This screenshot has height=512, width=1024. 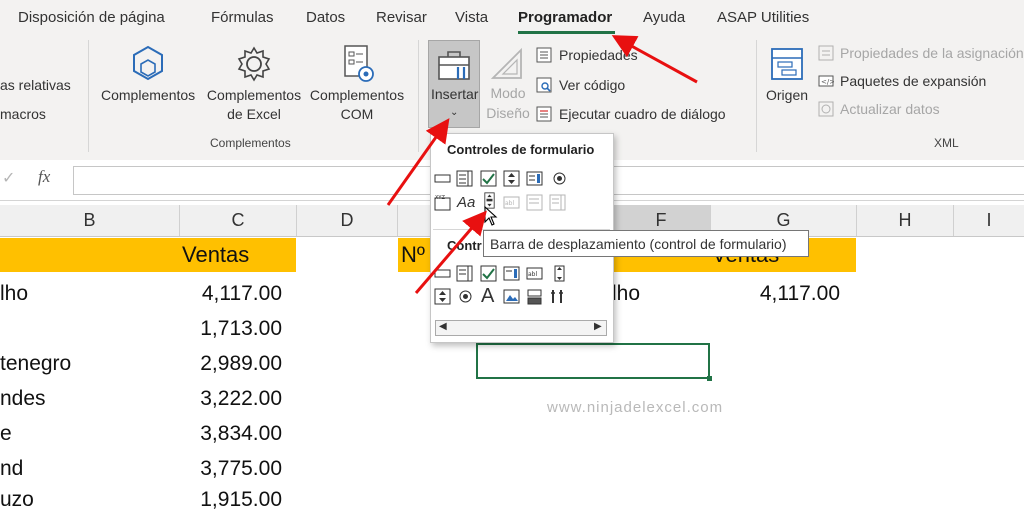 I want to click on arrow-to-developer-tab, so click(x=654, y=59).